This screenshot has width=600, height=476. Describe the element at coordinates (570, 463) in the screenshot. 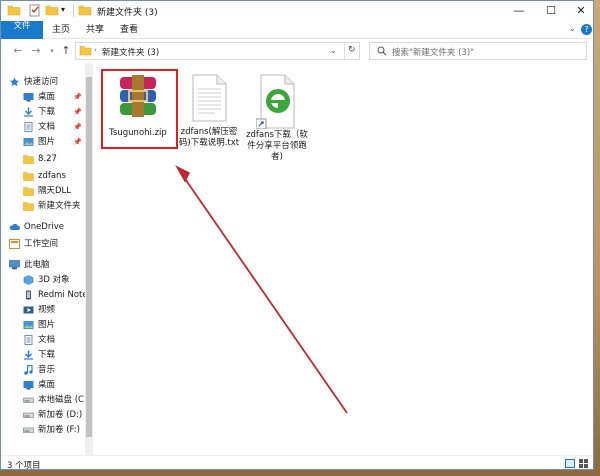

I see `details-view-icon` at that location.